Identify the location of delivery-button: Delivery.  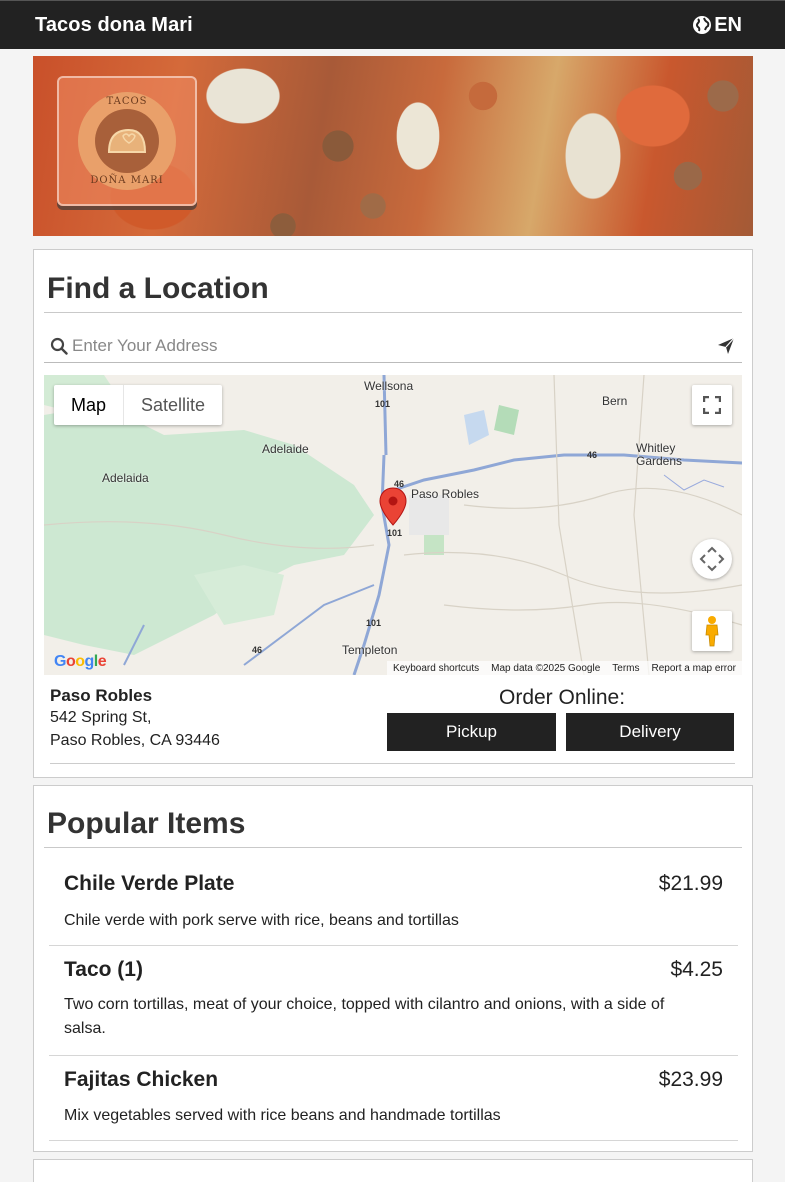
(650, 732).